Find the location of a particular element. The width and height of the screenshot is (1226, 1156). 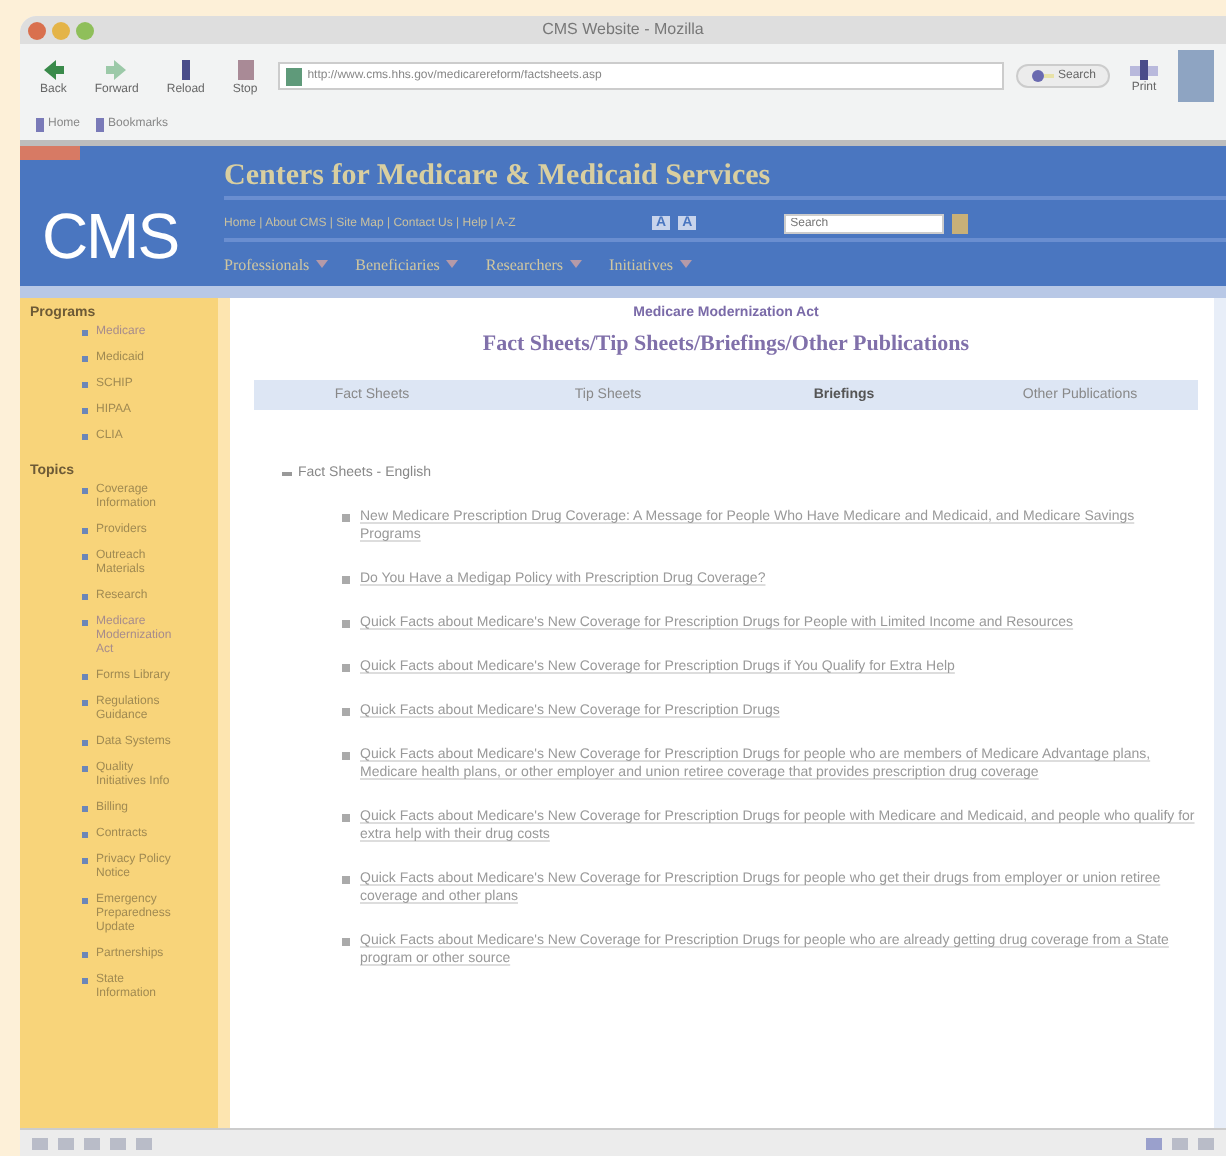

search-icon is located at coordinates (1041, 76).